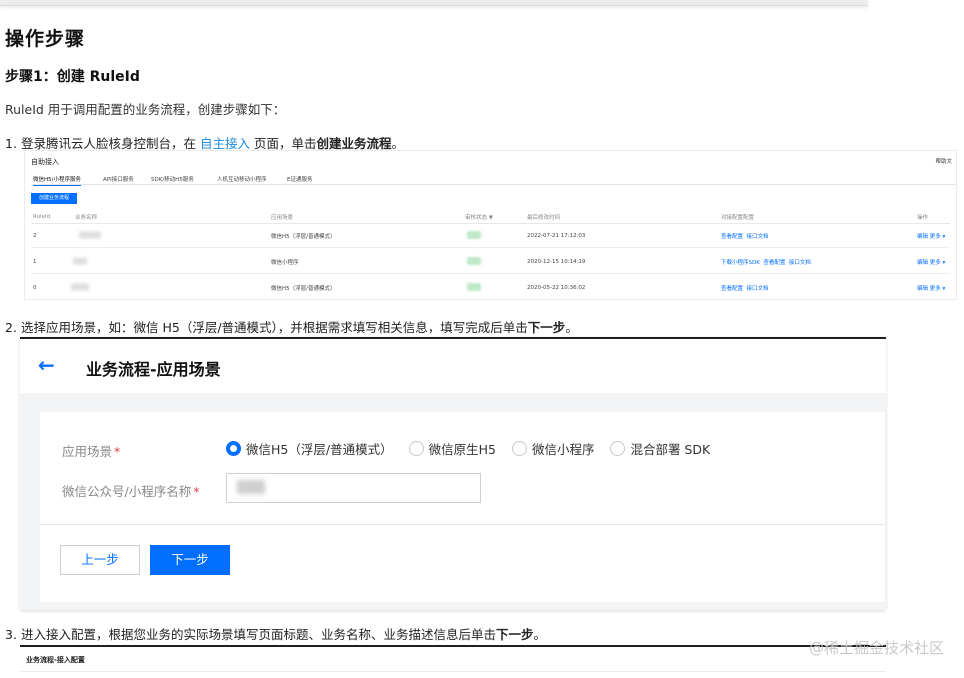 Image resolution: width=964 pixels, height=678 pixels. What do you see at coordinates (452, 448) in the screenshot?
I see `radio-wechat-native-h5: 微信原生H5` at bounding box center [452, 448].